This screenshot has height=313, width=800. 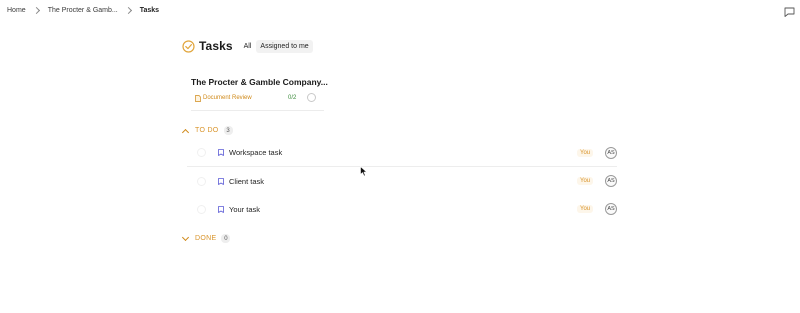 I want to click on section-todo-label: TO DO, so click(x=207, y=130).